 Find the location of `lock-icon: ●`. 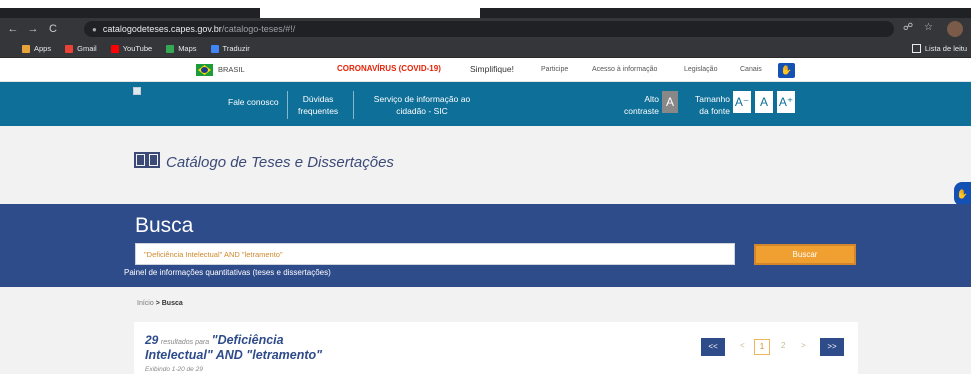

lock-icon: ● is located at coordinates (94, 29).